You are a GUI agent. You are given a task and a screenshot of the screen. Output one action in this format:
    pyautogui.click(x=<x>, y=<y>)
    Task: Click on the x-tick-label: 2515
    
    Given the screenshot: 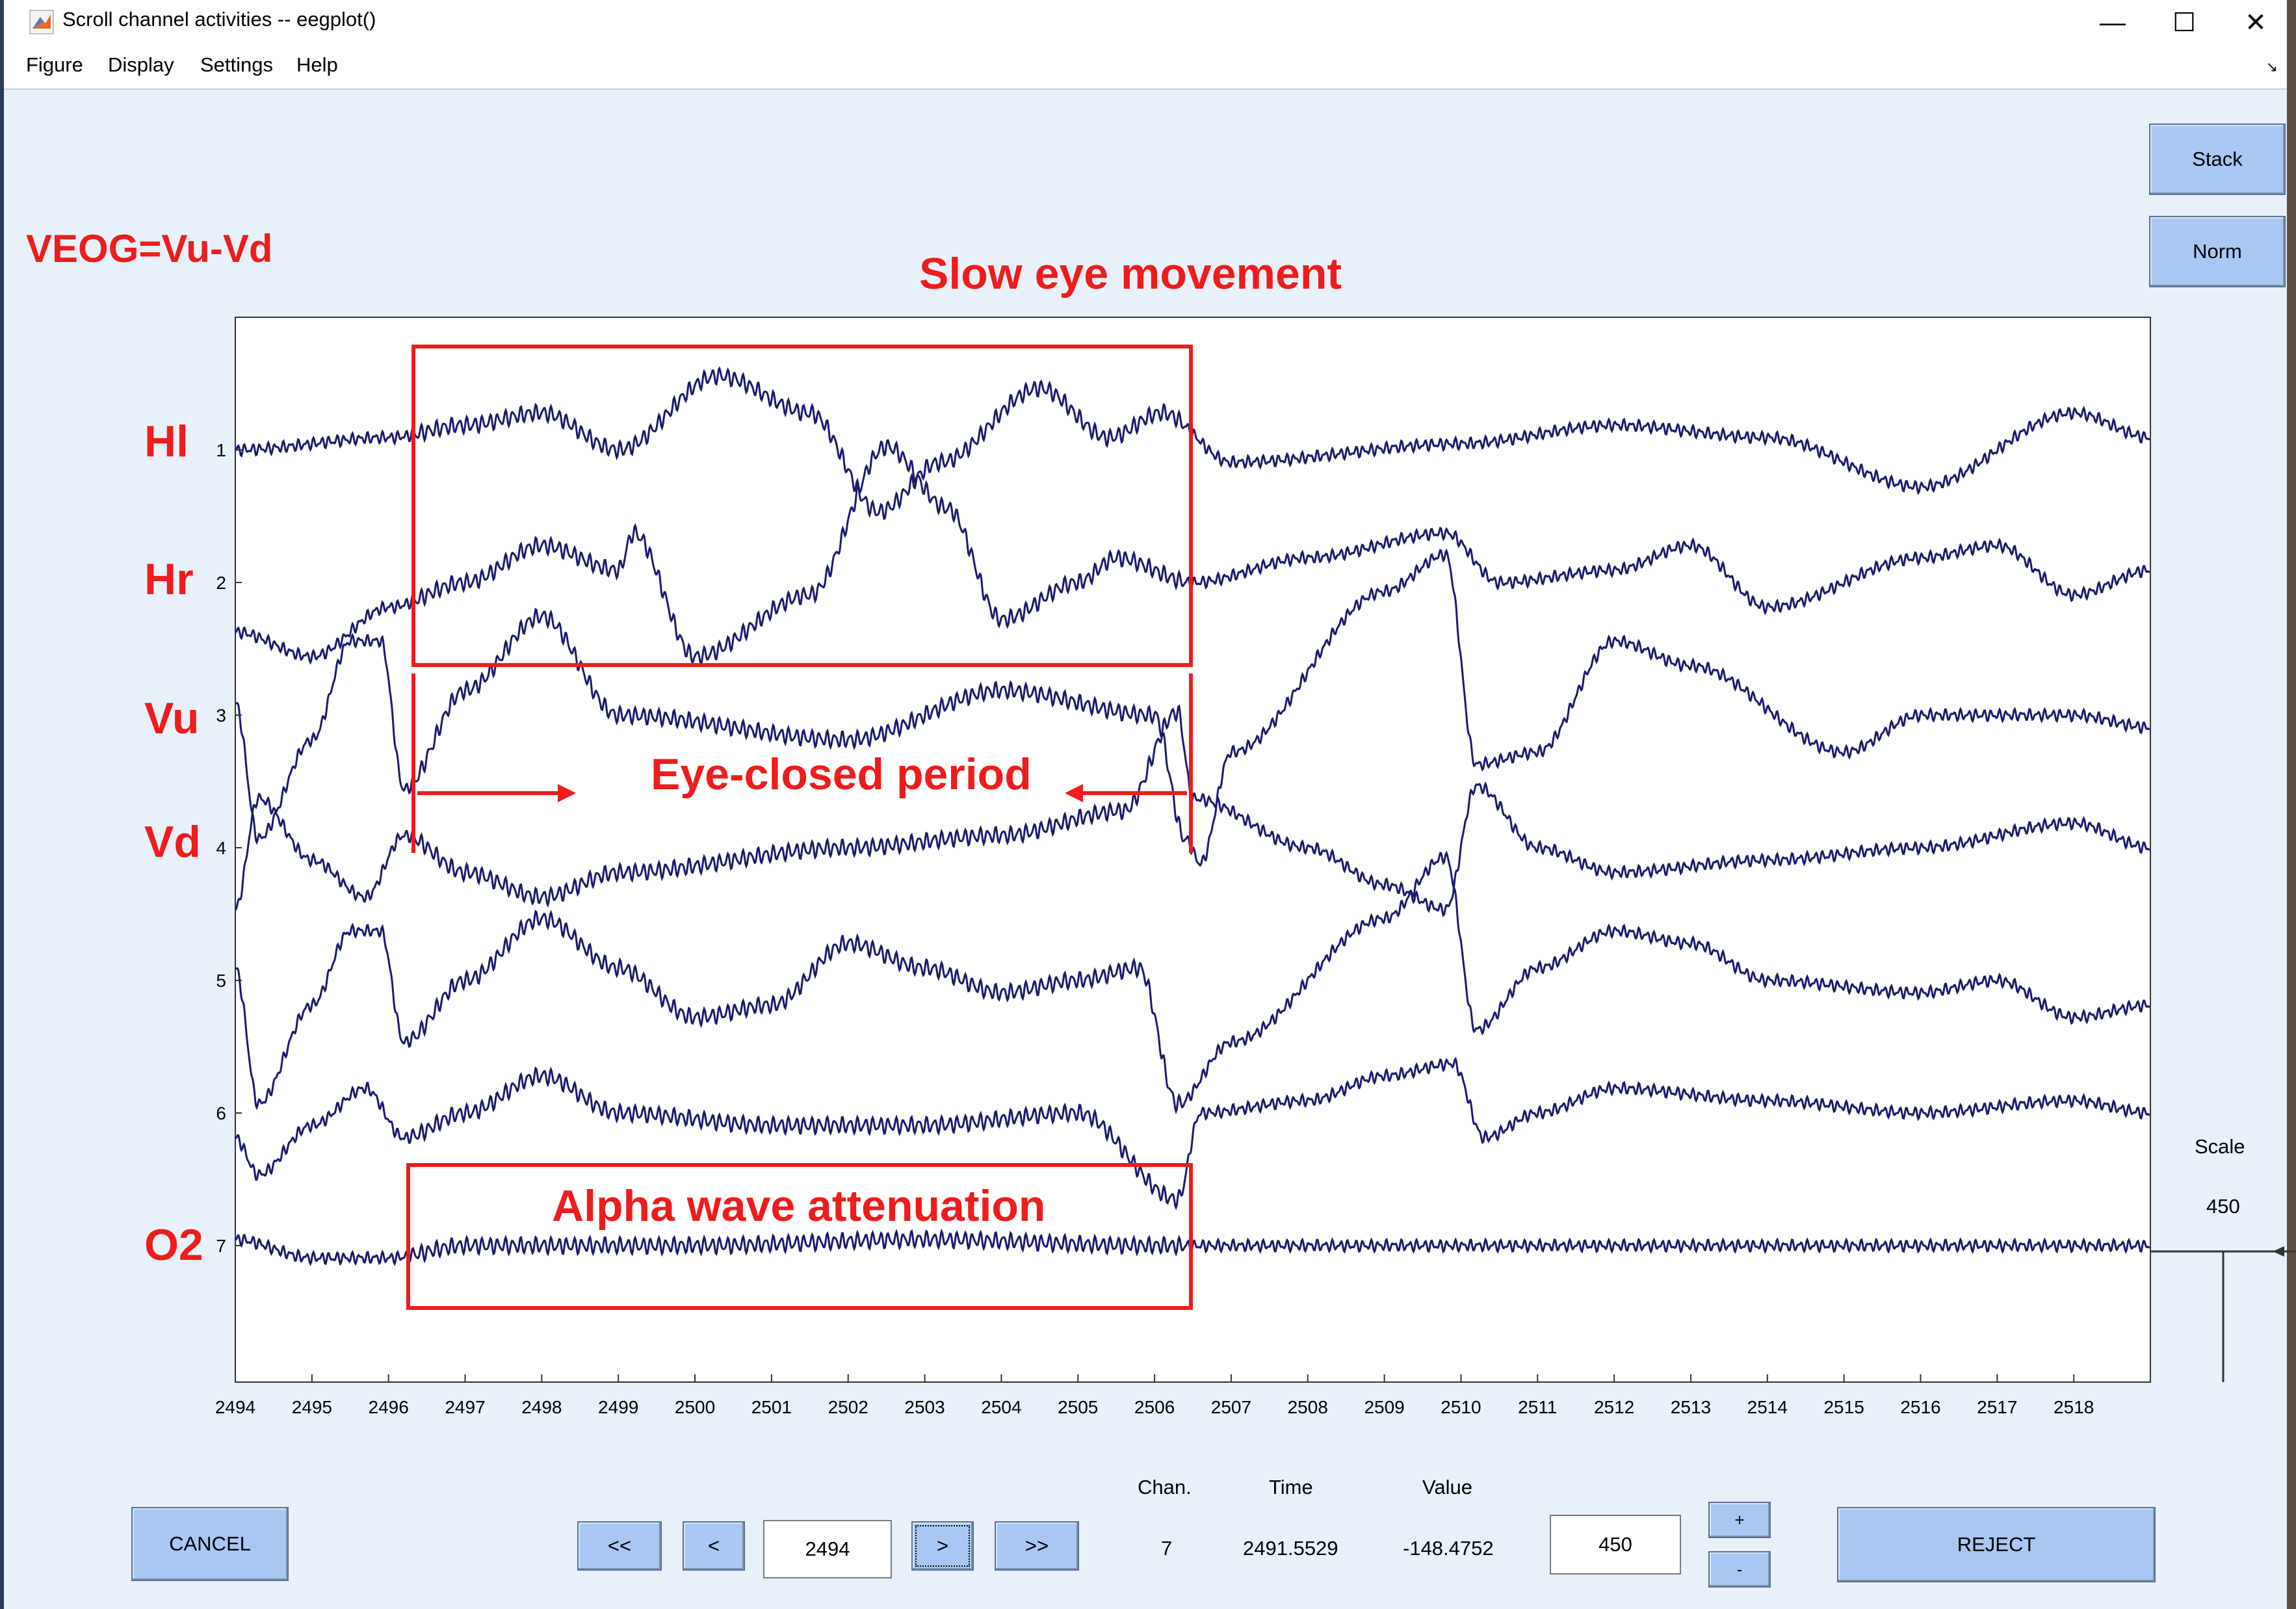 What is the action you would take?
    pyautogui.click(x=1843, y=1407)
    